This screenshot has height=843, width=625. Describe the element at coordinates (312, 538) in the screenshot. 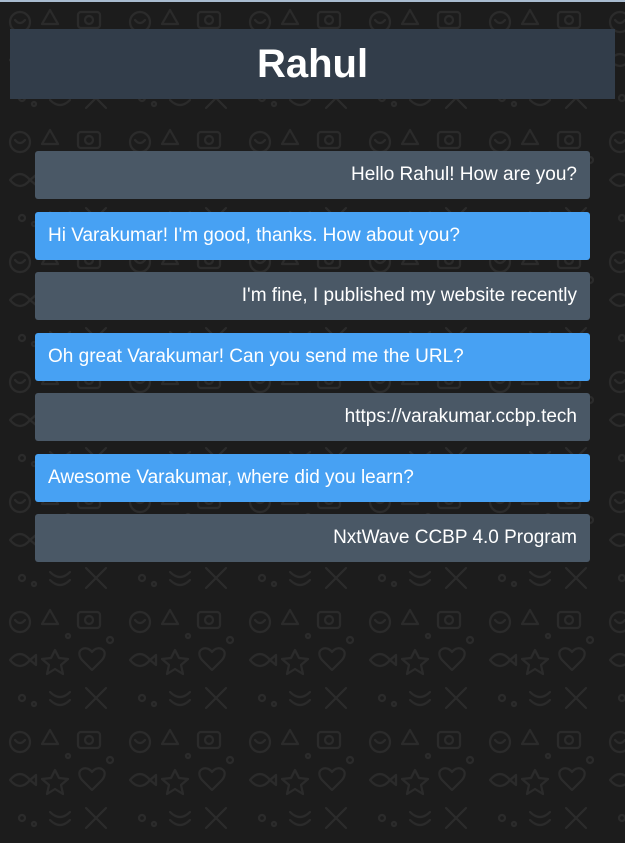

I see `message-sent: NxtWave CCBP 4.0 Program` at that location.